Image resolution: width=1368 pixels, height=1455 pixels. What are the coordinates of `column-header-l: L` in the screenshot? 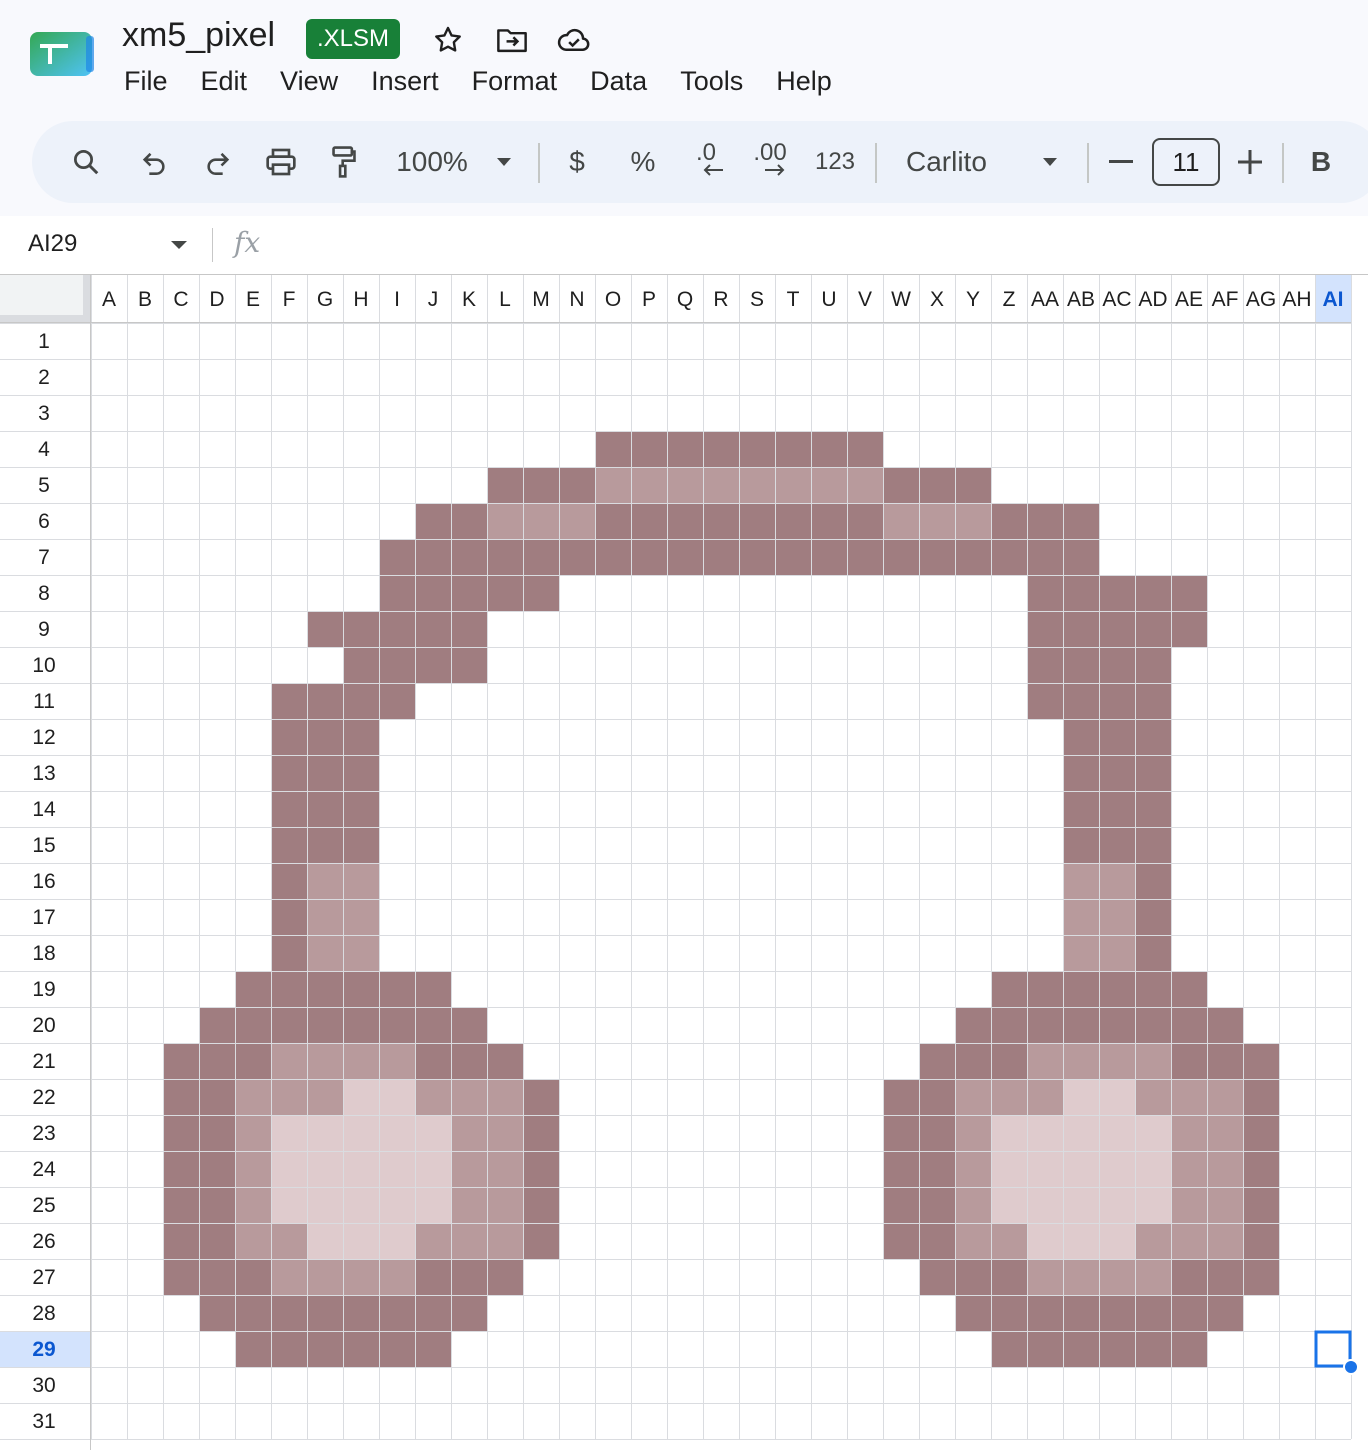 It's located at (505, 299).